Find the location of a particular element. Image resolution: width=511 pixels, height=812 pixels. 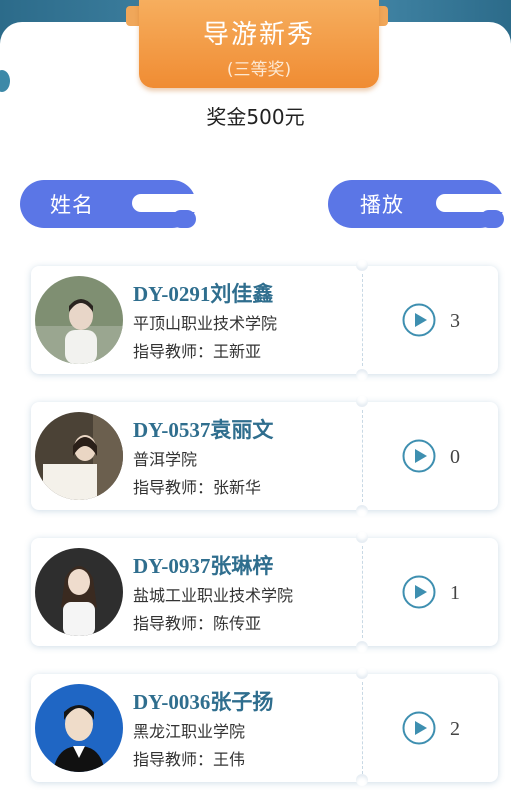

contestant-school: 黑龙江职业学院 is located at coordinates (189, 731).